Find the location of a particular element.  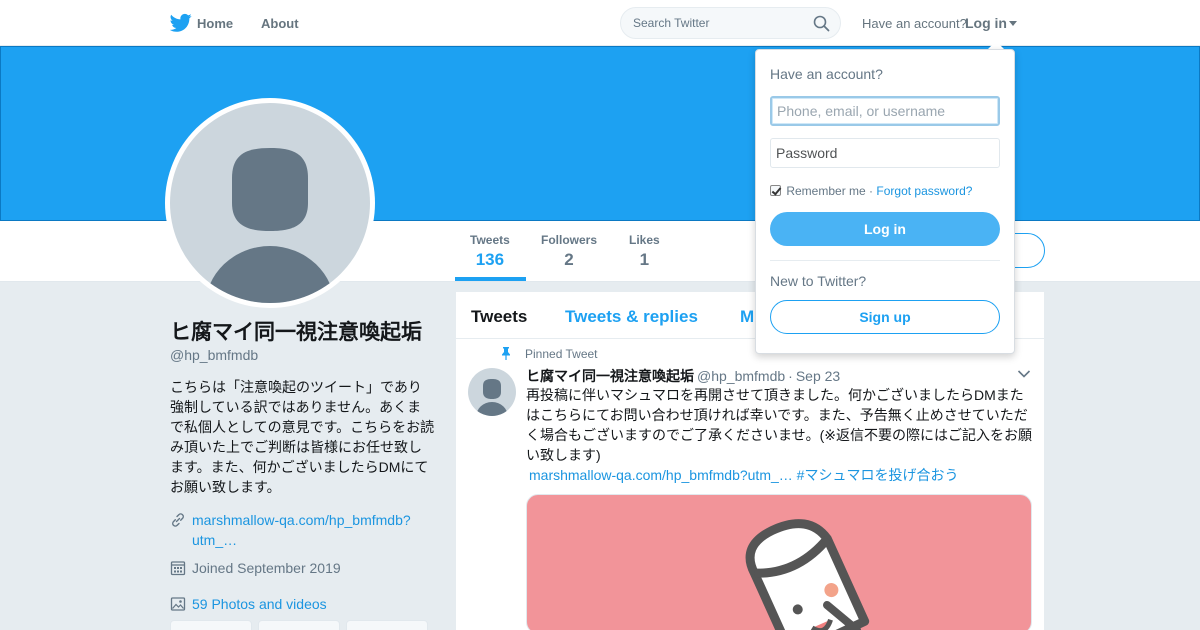

tweet-media-image is located at coordinates (779, 562).